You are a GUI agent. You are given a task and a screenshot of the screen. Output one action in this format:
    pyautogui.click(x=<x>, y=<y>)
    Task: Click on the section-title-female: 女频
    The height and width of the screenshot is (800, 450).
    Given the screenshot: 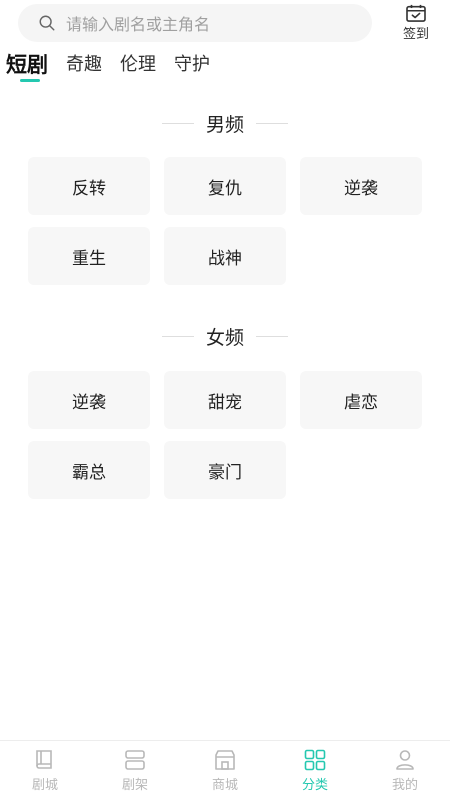 What is the action you would take?
    pyautogui.click(x=225, y=336)
    